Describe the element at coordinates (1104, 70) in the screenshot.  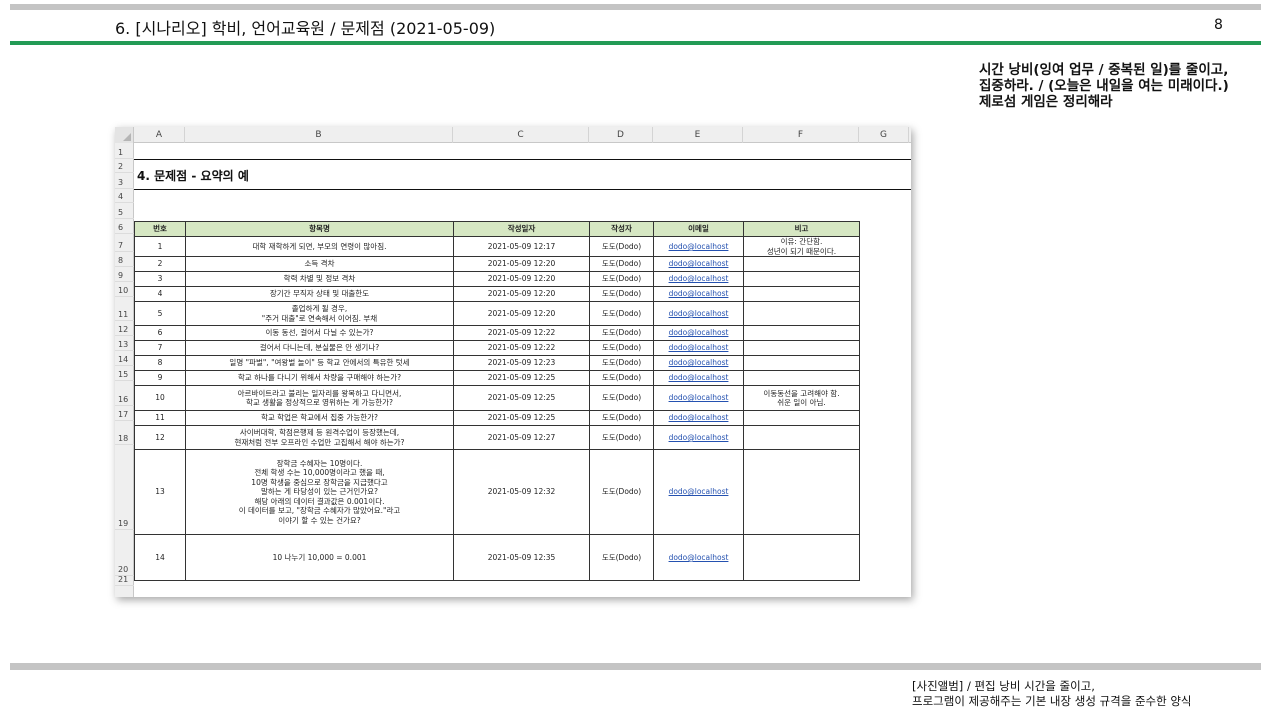
I see `side-note-line: 시간 낭비(잉여 업무 / 중복된 일)를 줄이고,` at that location.